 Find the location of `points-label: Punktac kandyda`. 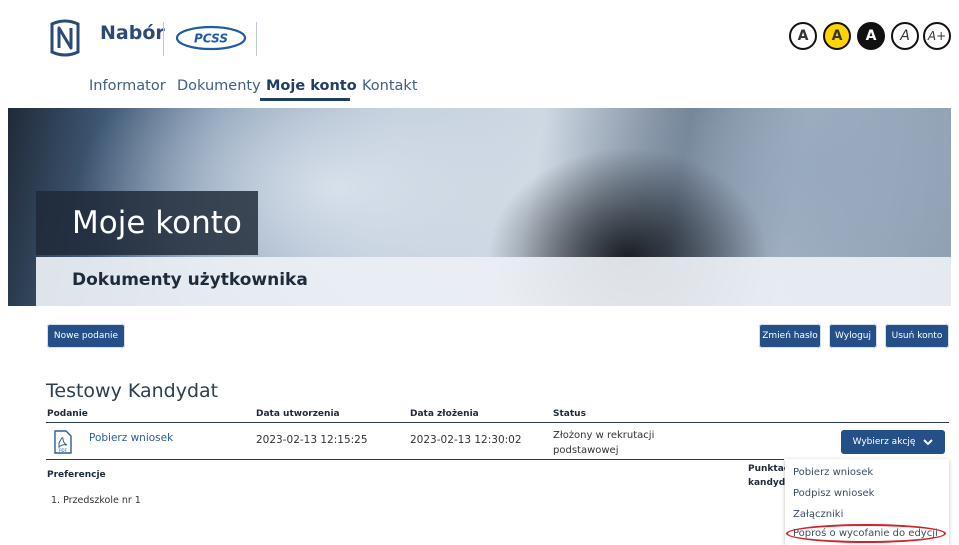

points-label: Punktac kandyda is located at coordinates (768, 476).